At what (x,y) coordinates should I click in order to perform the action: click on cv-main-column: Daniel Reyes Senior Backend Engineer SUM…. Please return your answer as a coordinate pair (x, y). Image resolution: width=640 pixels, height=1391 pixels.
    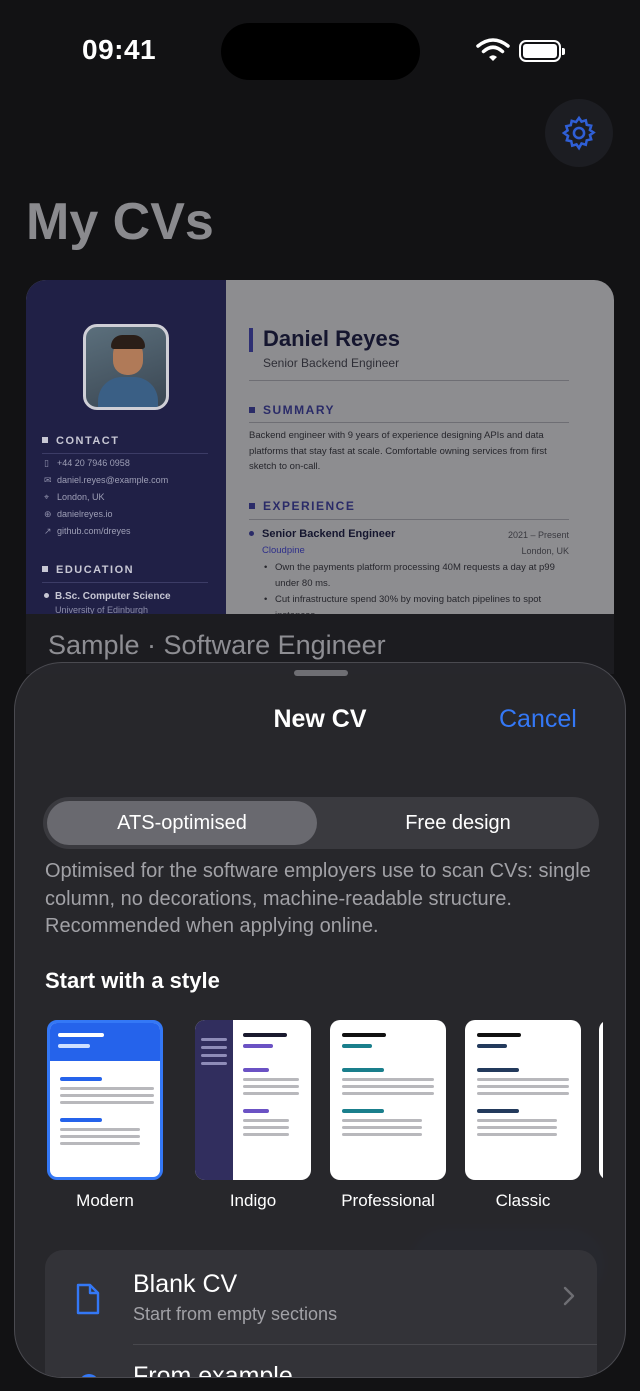
    Looking at the image, I should click on (431, 447).